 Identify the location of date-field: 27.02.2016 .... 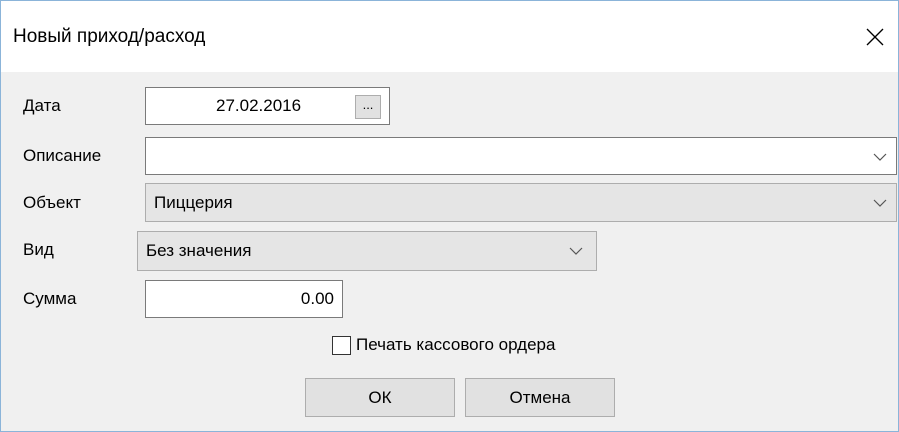
(267, 106).